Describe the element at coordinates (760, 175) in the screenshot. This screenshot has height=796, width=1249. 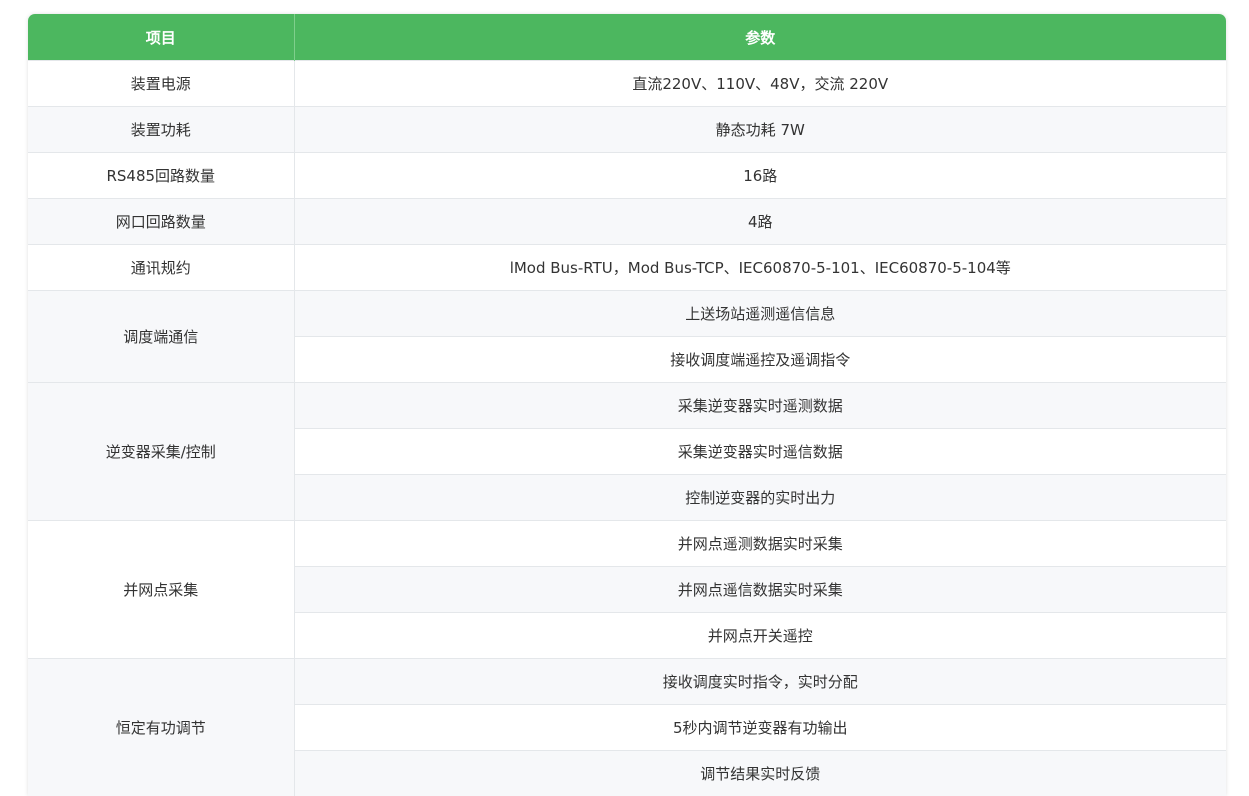
I see `row-value: 16路` at that location.